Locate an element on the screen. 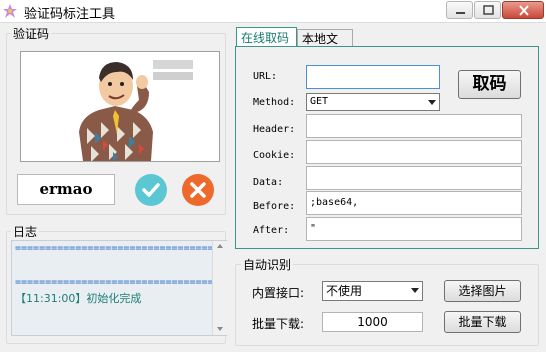 The width and height of the screenshot is (546, 352). batch-download-button: 批量下载 is located at coordinates (482, 322).